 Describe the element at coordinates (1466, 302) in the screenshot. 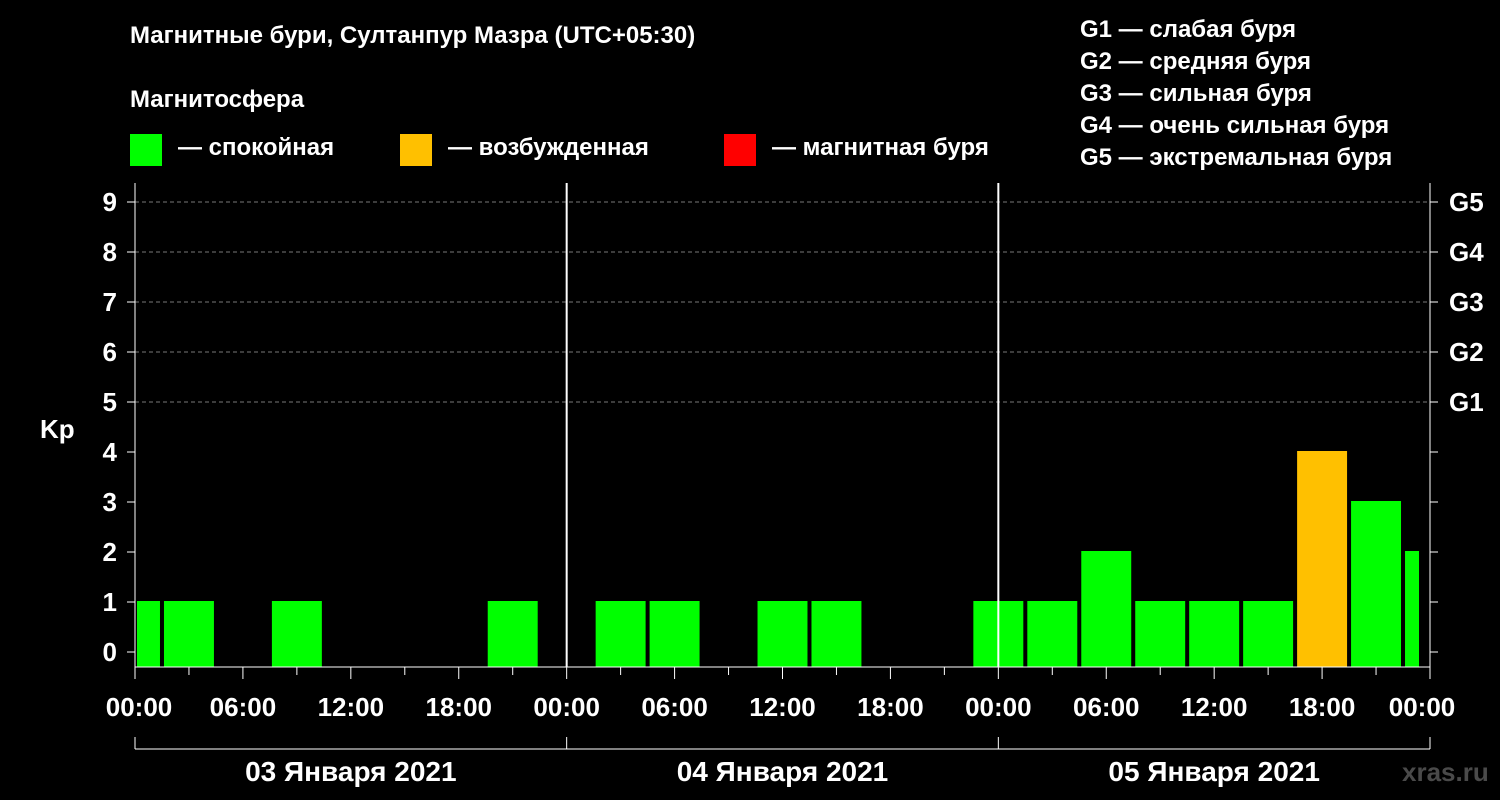

I see `g-level-label: G3` at that location.